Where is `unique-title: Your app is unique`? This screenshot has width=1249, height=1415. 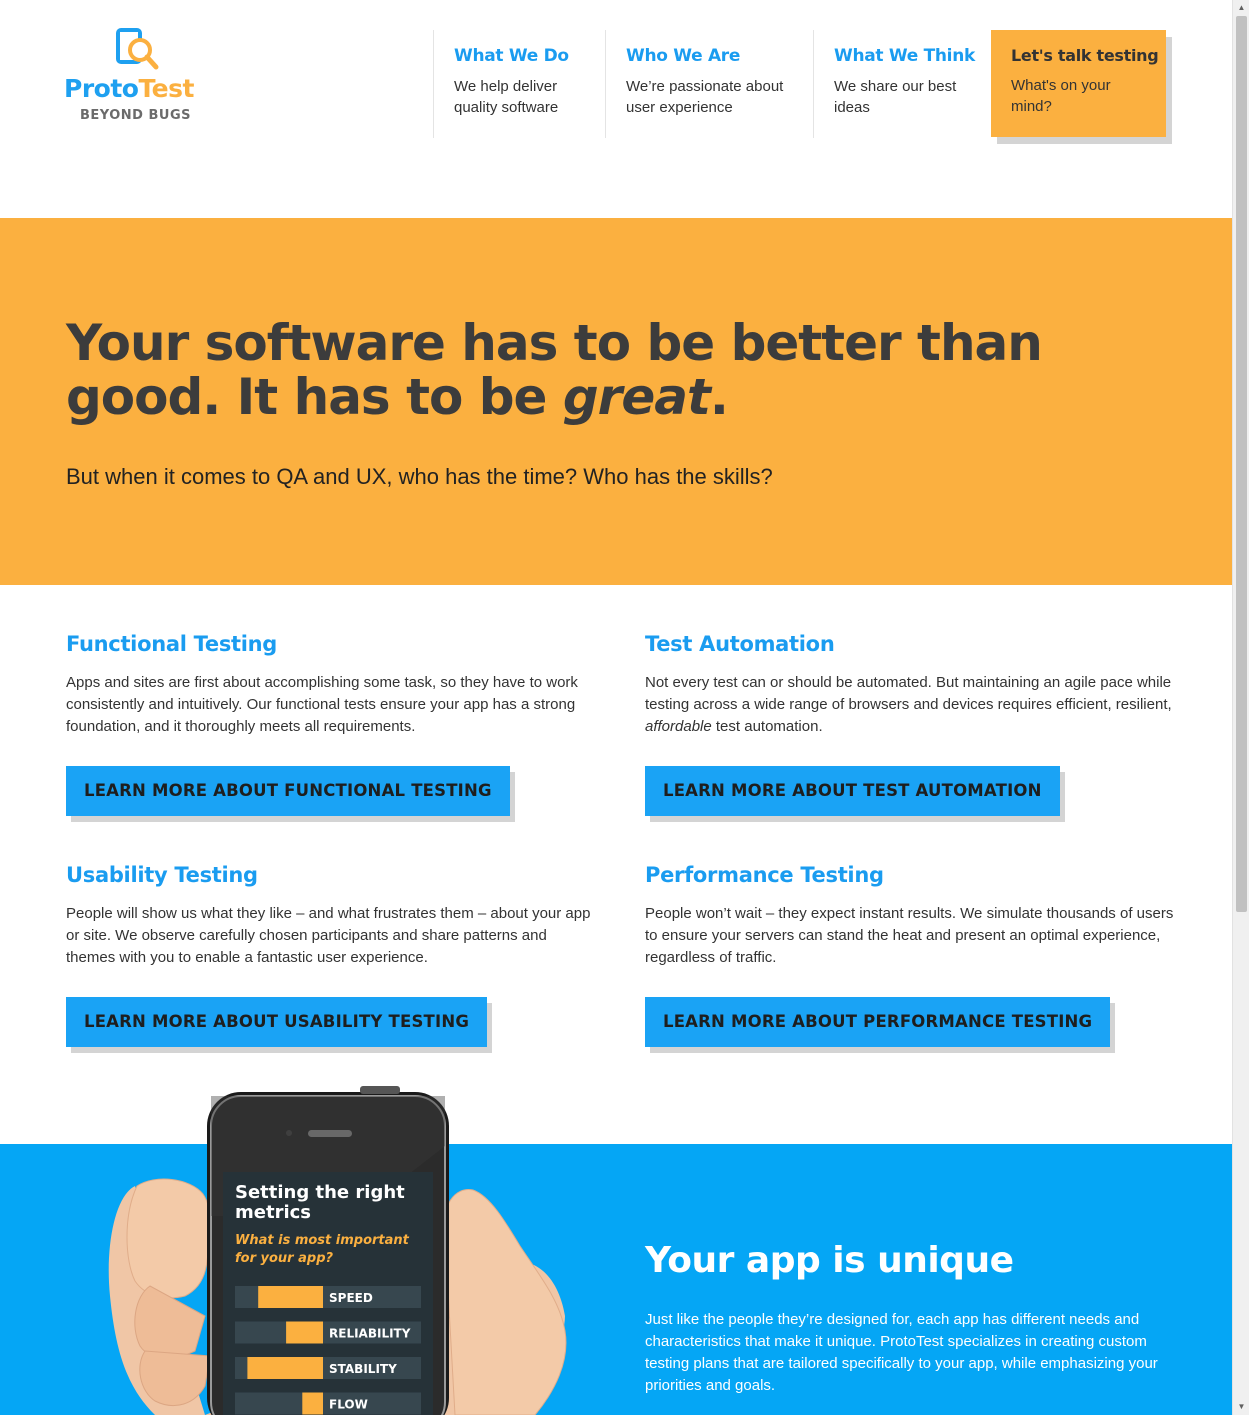 unique-title: Your app is unique is located at coordinates (829, 1260).